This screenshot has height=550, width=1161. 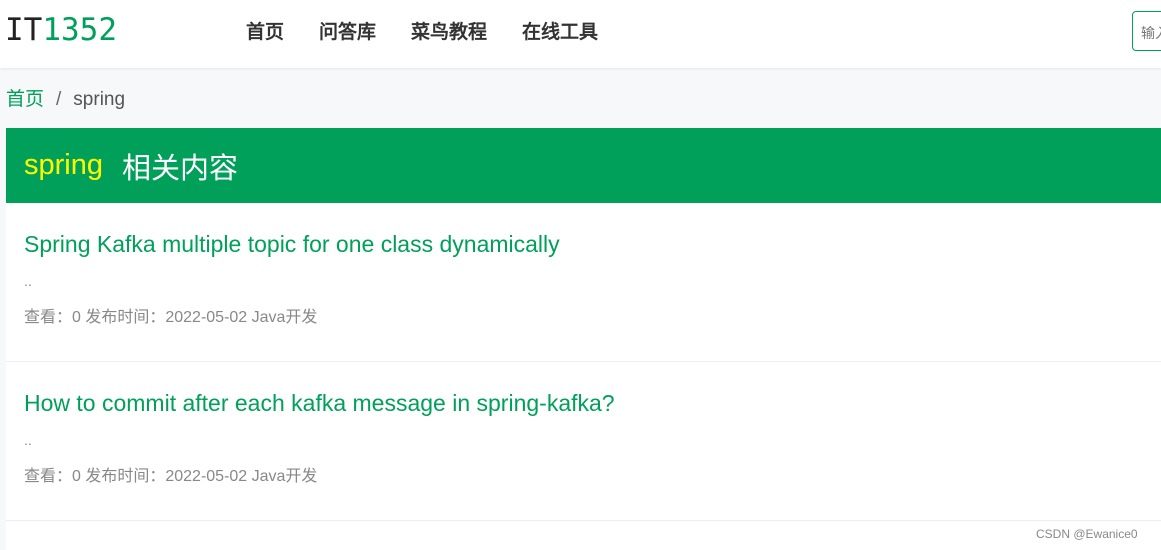 I want to click on top-navbar: IT1352 首页 问答库 菜鸟教程 在线工具 输入, so click(x=580, y=34).